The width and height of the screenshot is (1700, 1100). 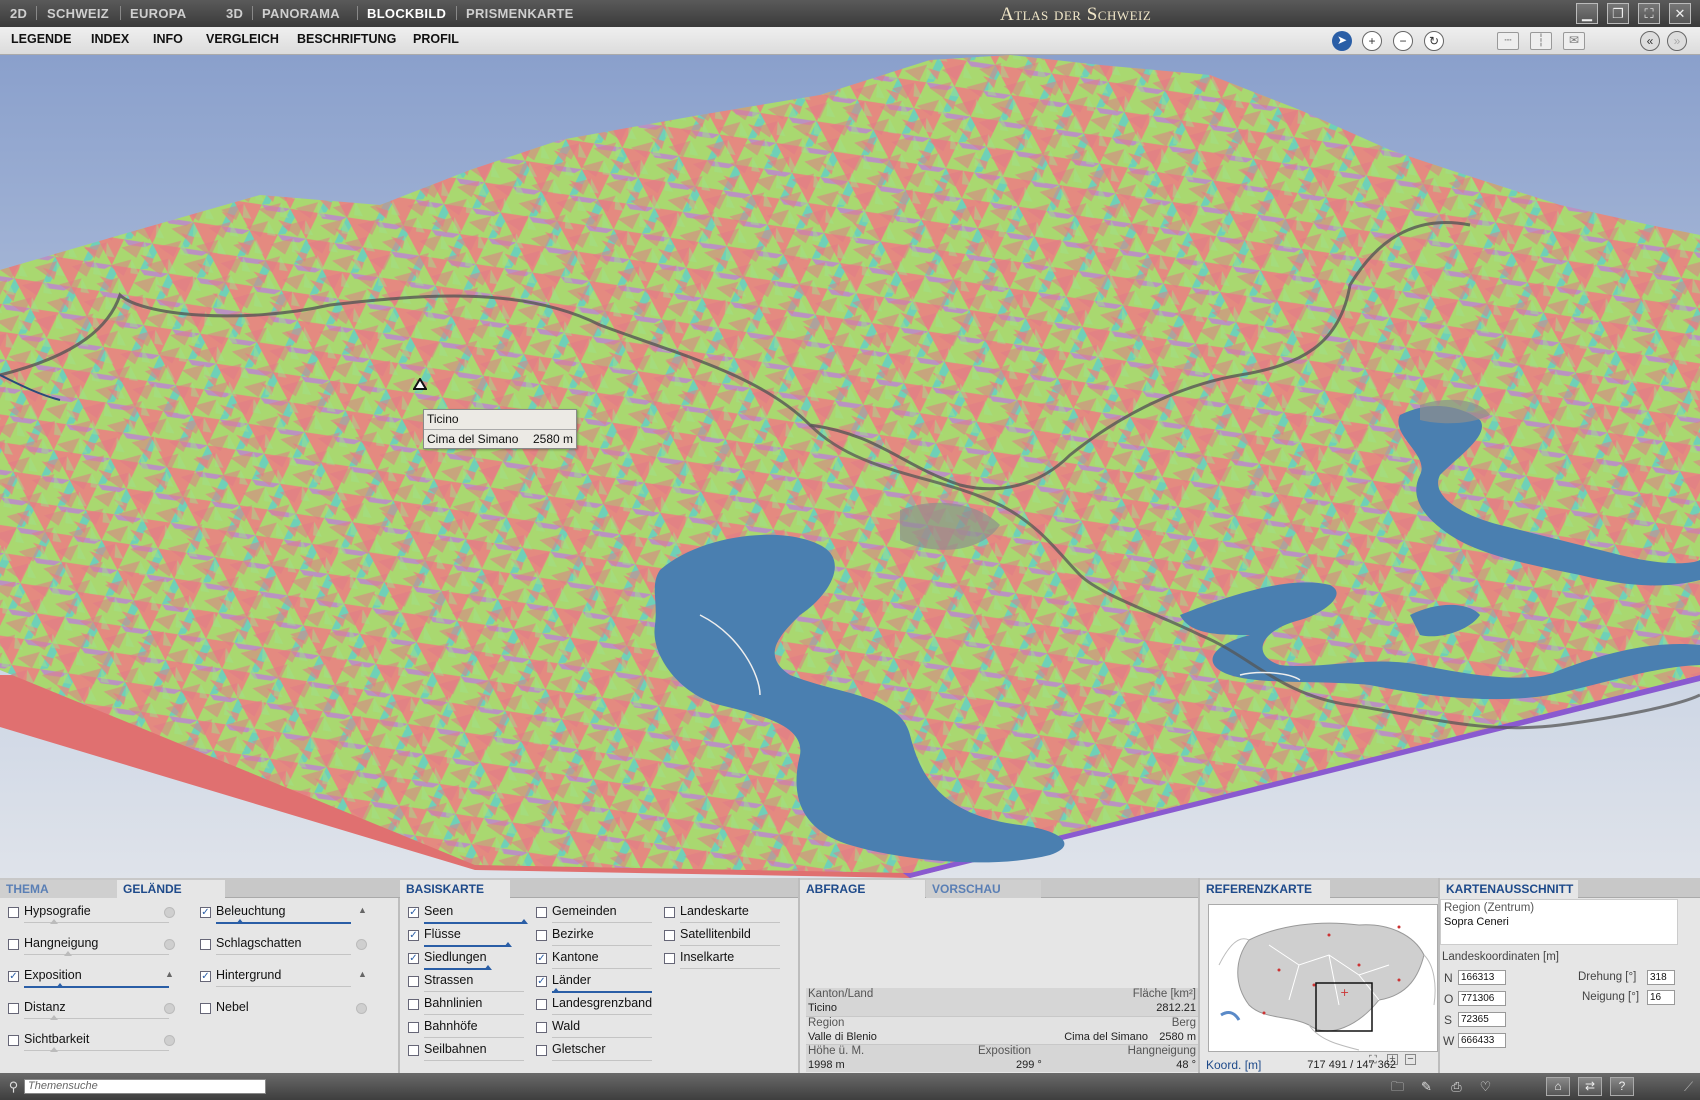 I want to click on layer-seilbahnen: Seilbahnen, so click(x=468, y=1051).